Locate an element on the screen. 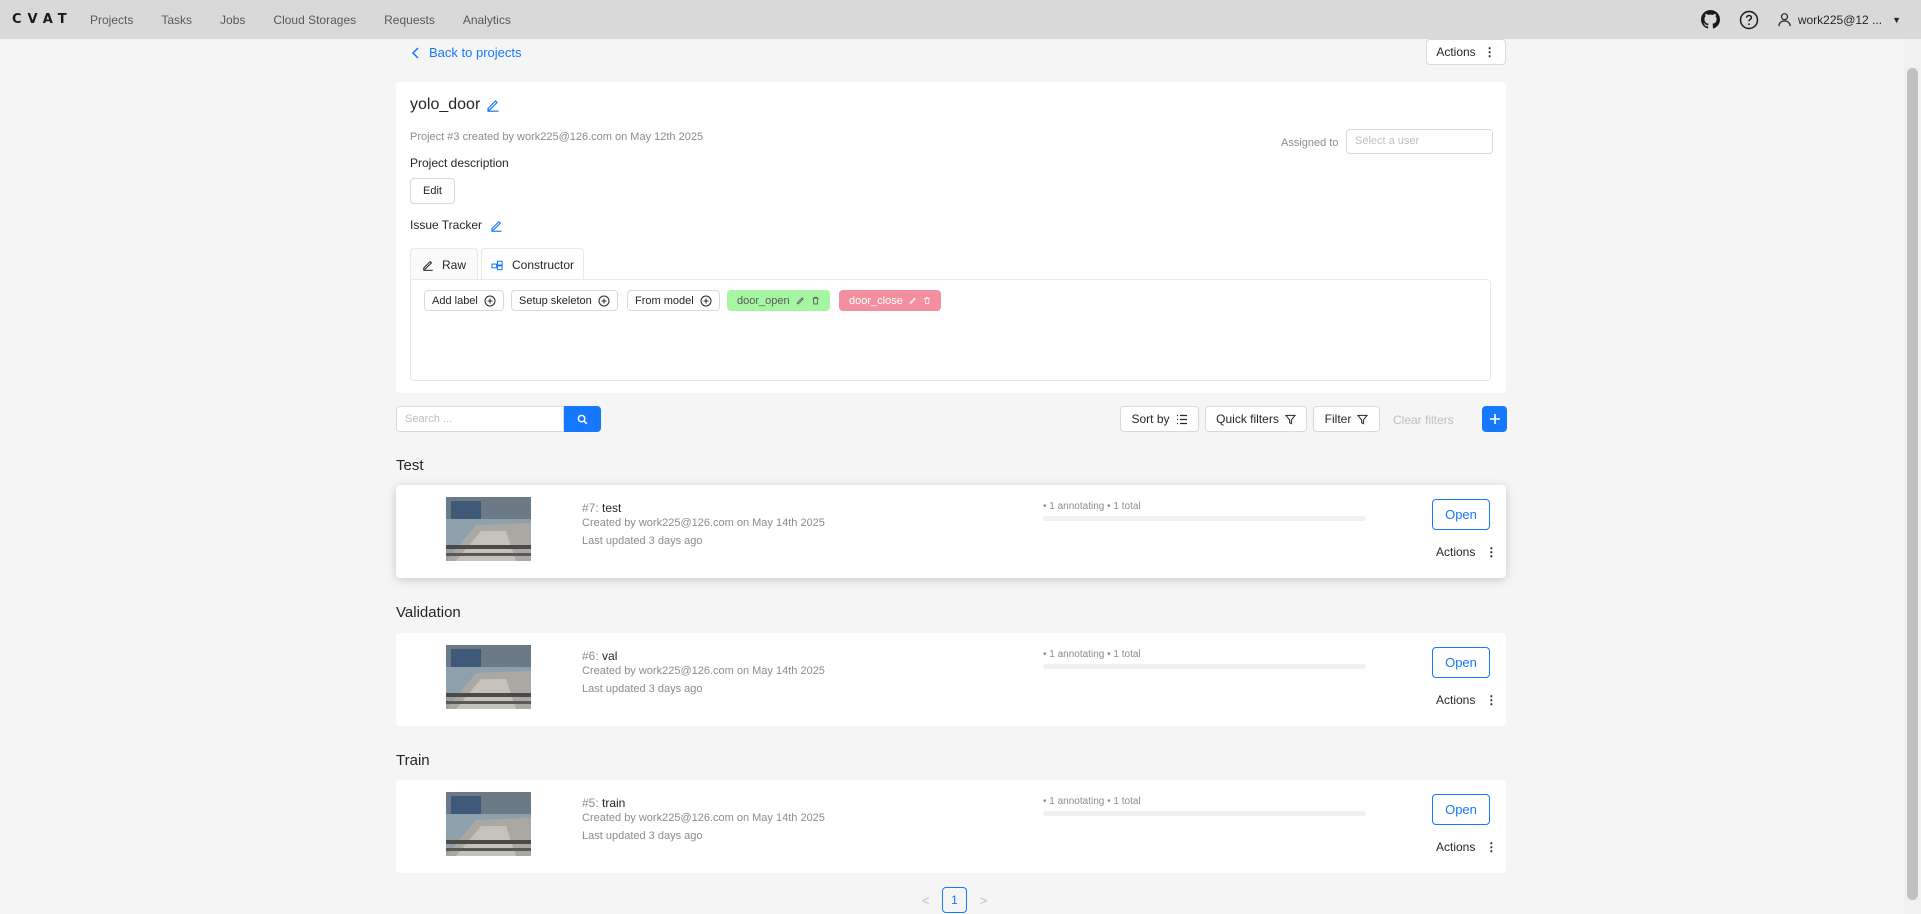 The height and width of the screenshot is (914, 1921). user-menu: work225@12 ... ▼ is located at coordinates (1839, 19).